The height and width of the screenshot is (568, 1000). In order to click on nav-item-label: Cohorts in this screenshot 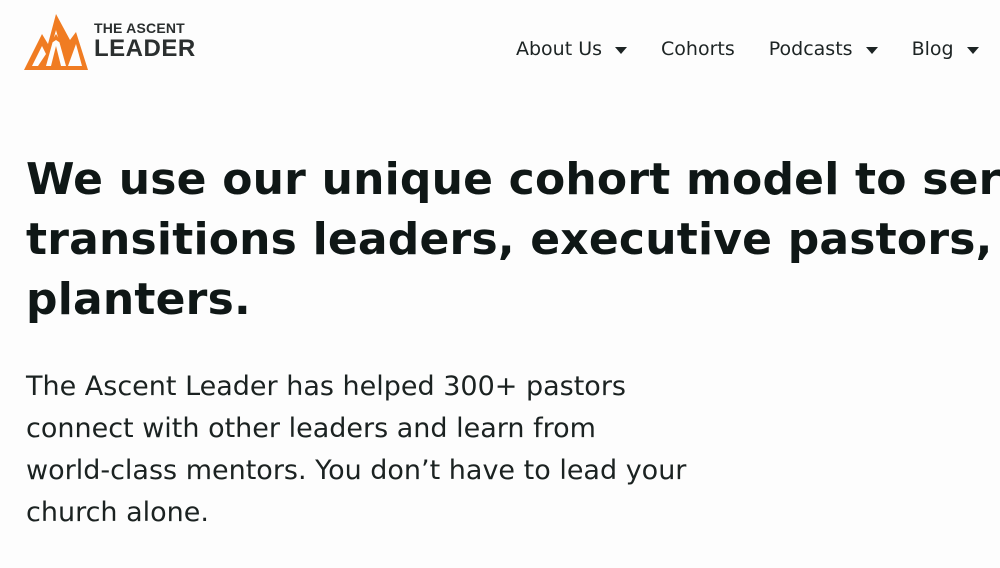, I will do `click(698, 49)`.